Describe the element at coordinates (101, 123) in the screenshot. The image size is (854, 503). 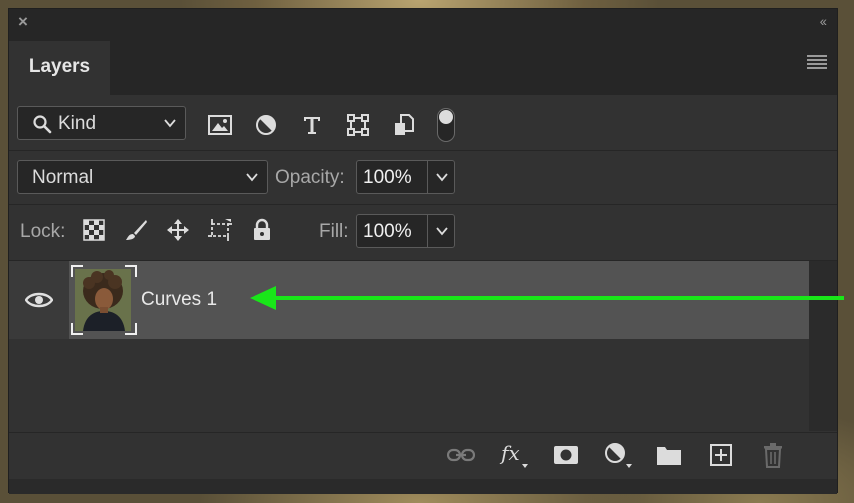
I see `filter-kind-dropdown: Kind` at that location.